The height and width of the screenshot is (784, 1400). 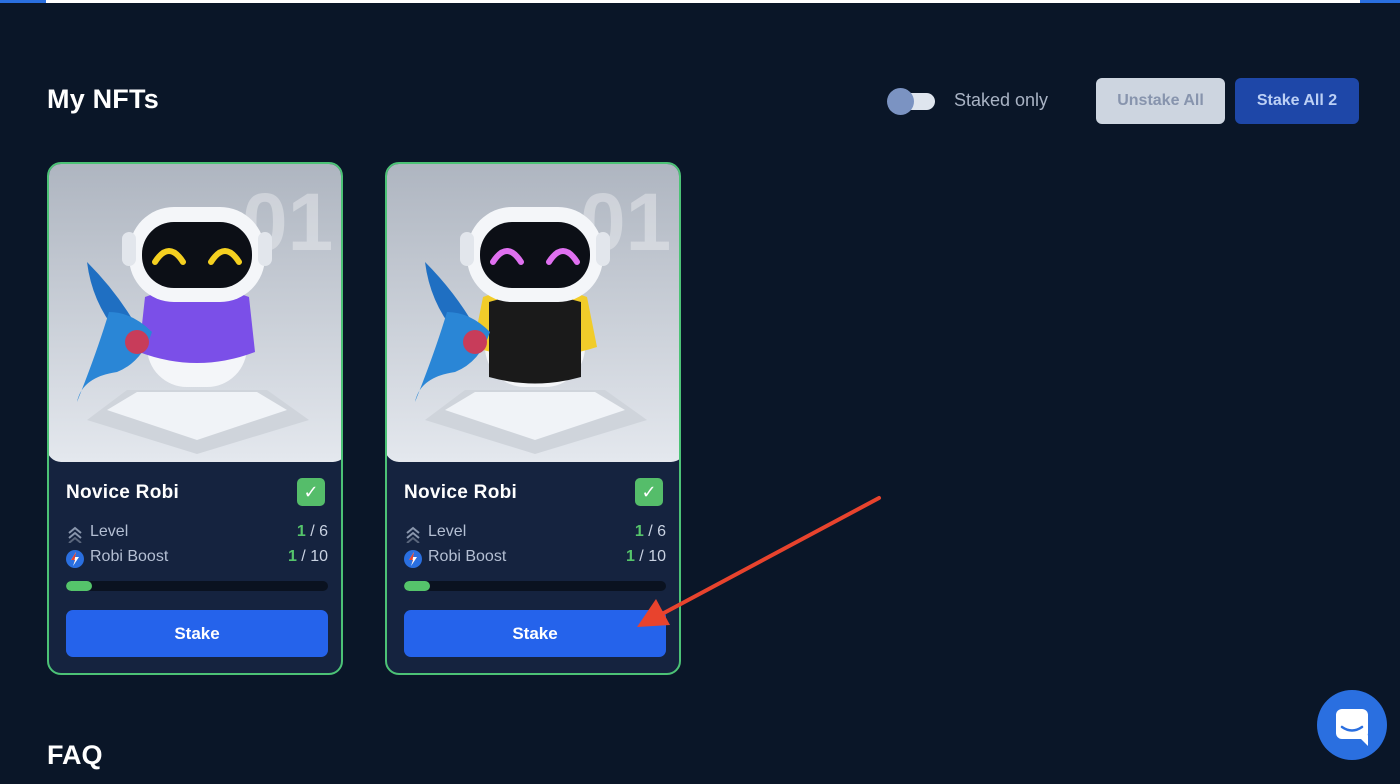 I want to click on vest, so click(x=535, y=339).